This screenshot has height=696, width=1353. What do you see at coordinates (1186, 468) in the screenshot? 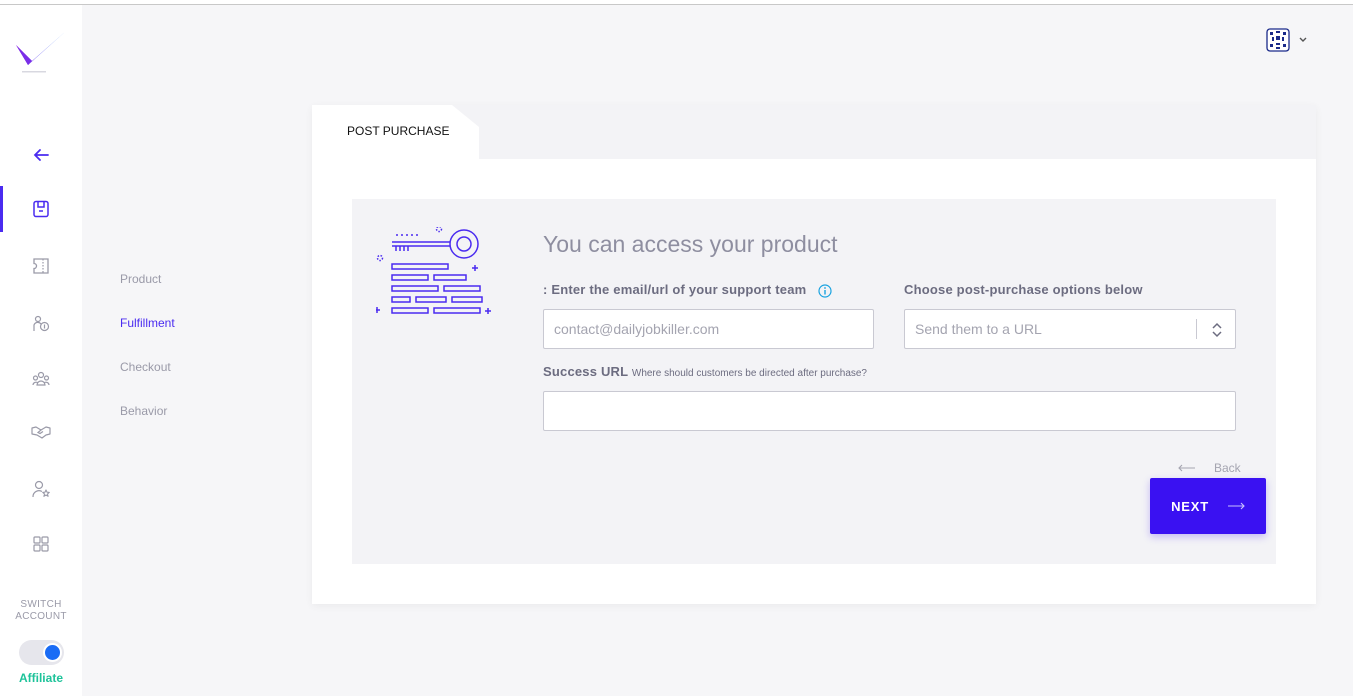
I see `arrow-left-icon` at bounding box center [1186, 468].